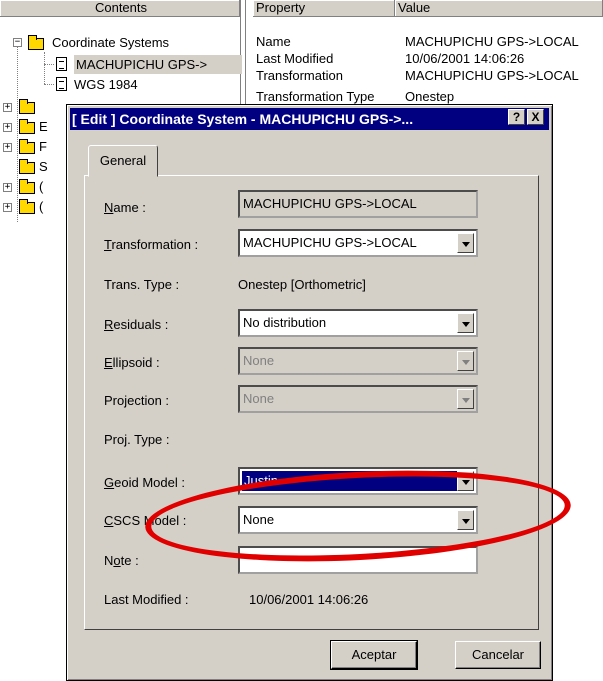  What do you see at coordinates (137, 439) in the screenshot?
I see `proj-type-label: Proj. Type :` at bounding box center [137, 439].